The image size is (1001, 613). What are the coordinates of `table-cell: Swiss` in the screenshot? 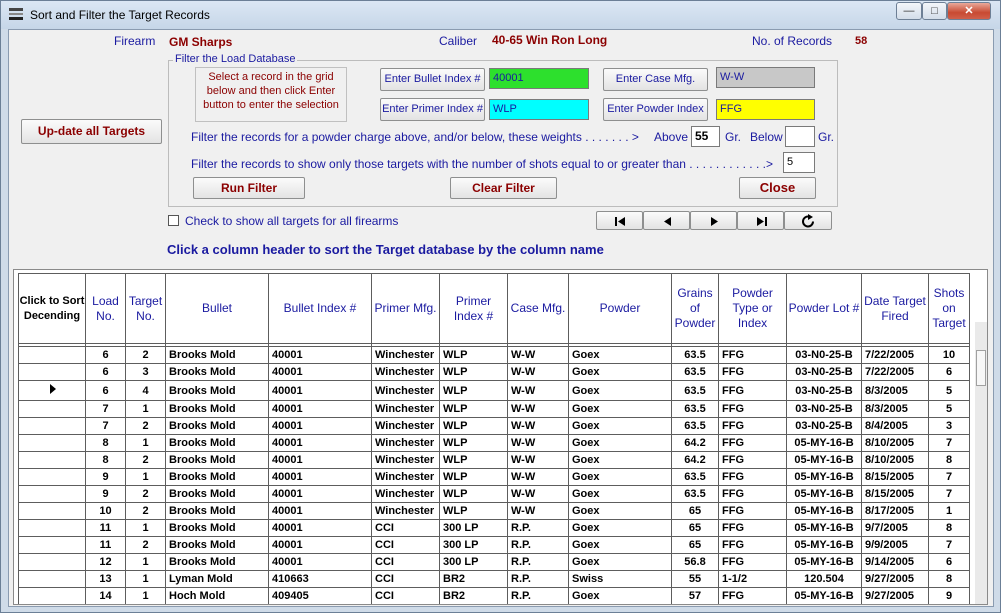 It's located at (620, 579).